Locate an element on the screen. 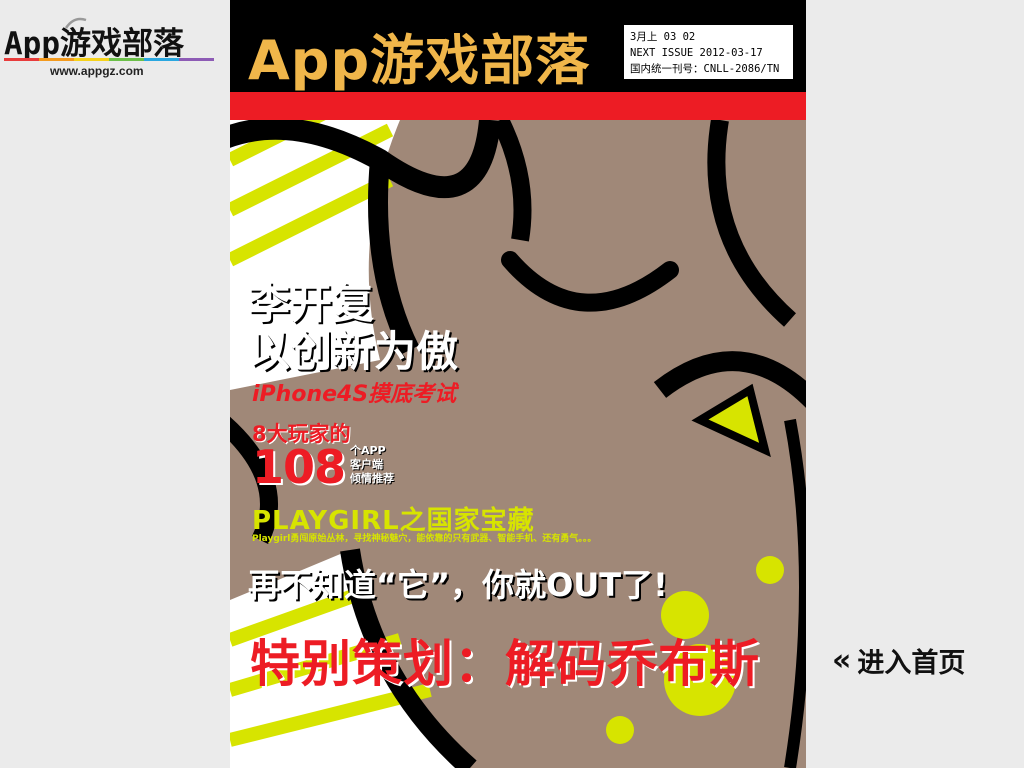  site-url: www.appgz.com is located at coordinates (97, 71).